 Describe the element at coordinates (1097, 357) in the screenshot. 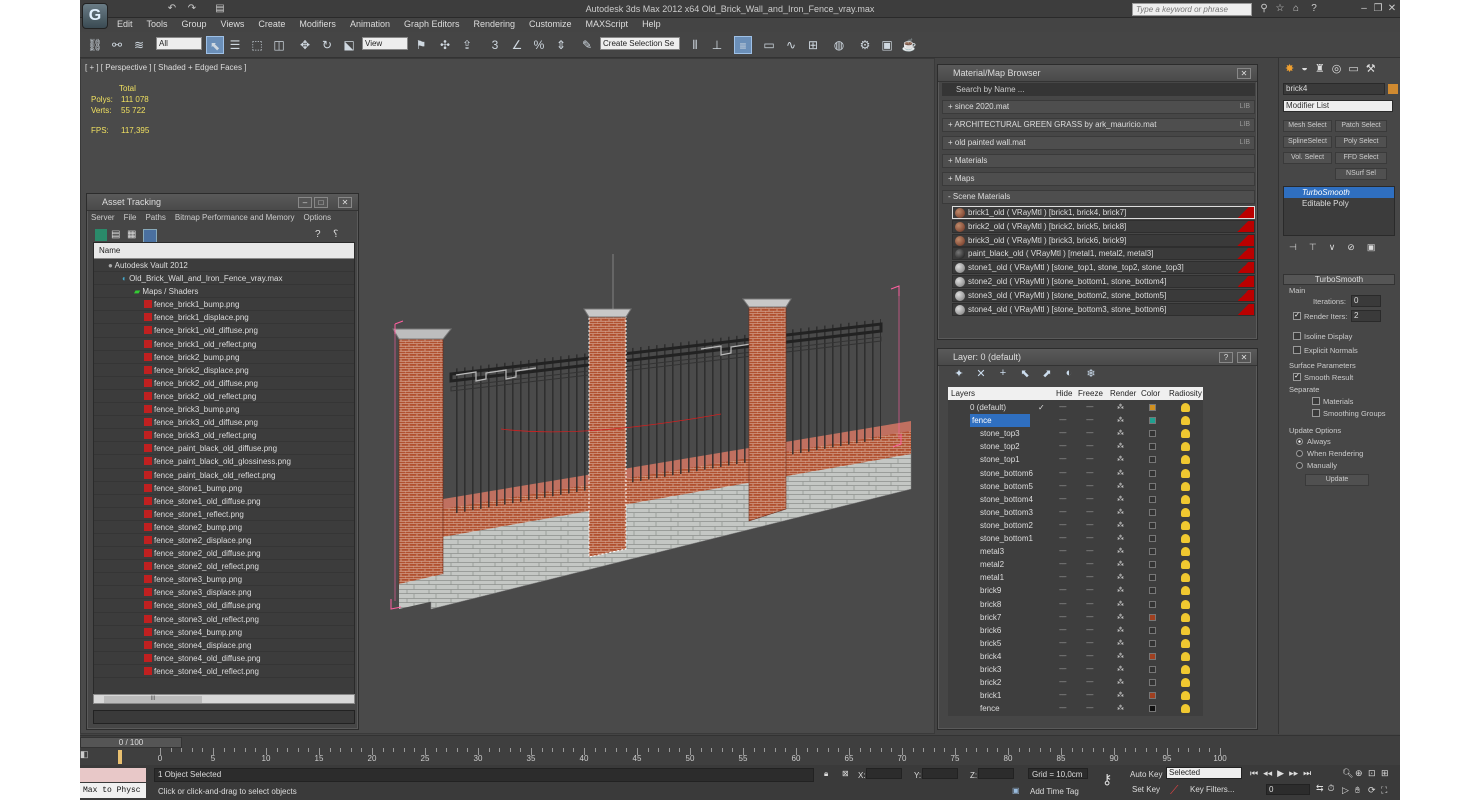

I see `layer-window-title: Layer: 0 (default)` at that location.